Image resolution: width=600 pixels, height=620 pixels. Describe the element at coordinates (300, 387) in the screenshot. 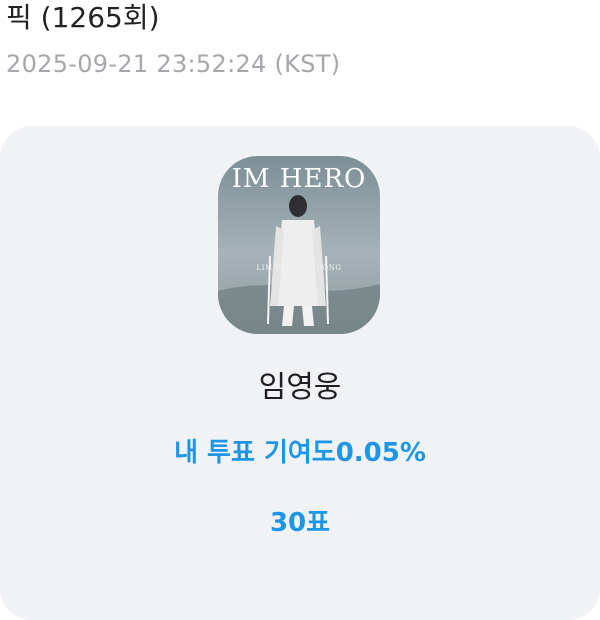

I see `artist-name: 임영웅` at that location.